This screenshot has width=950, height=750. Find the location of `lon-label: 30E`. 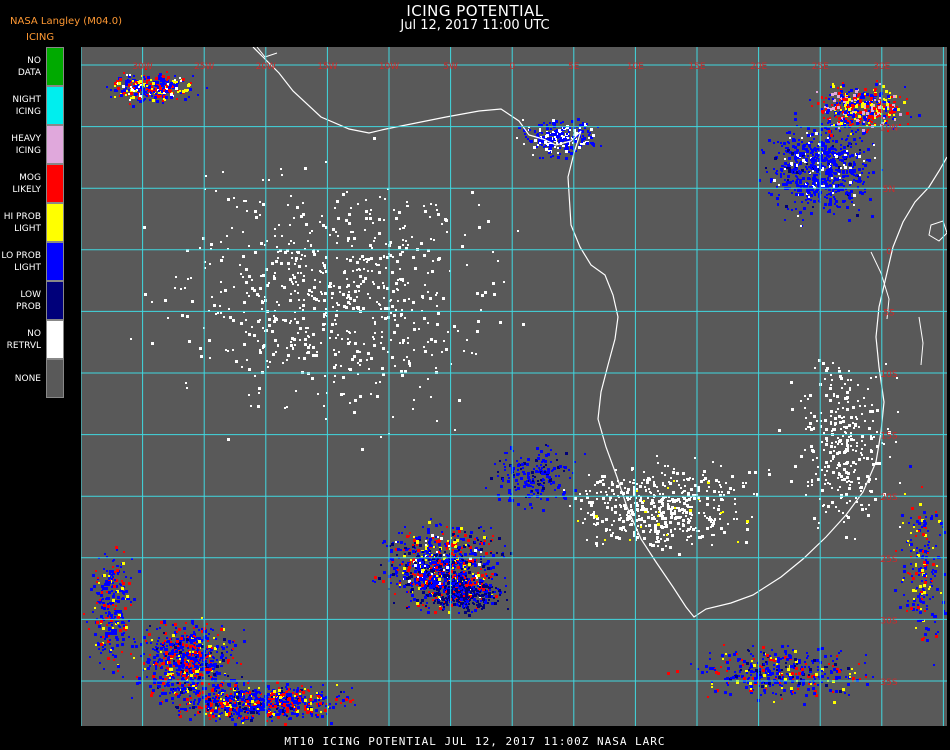

lon-label: 30E is located at coordinates (881, 67).